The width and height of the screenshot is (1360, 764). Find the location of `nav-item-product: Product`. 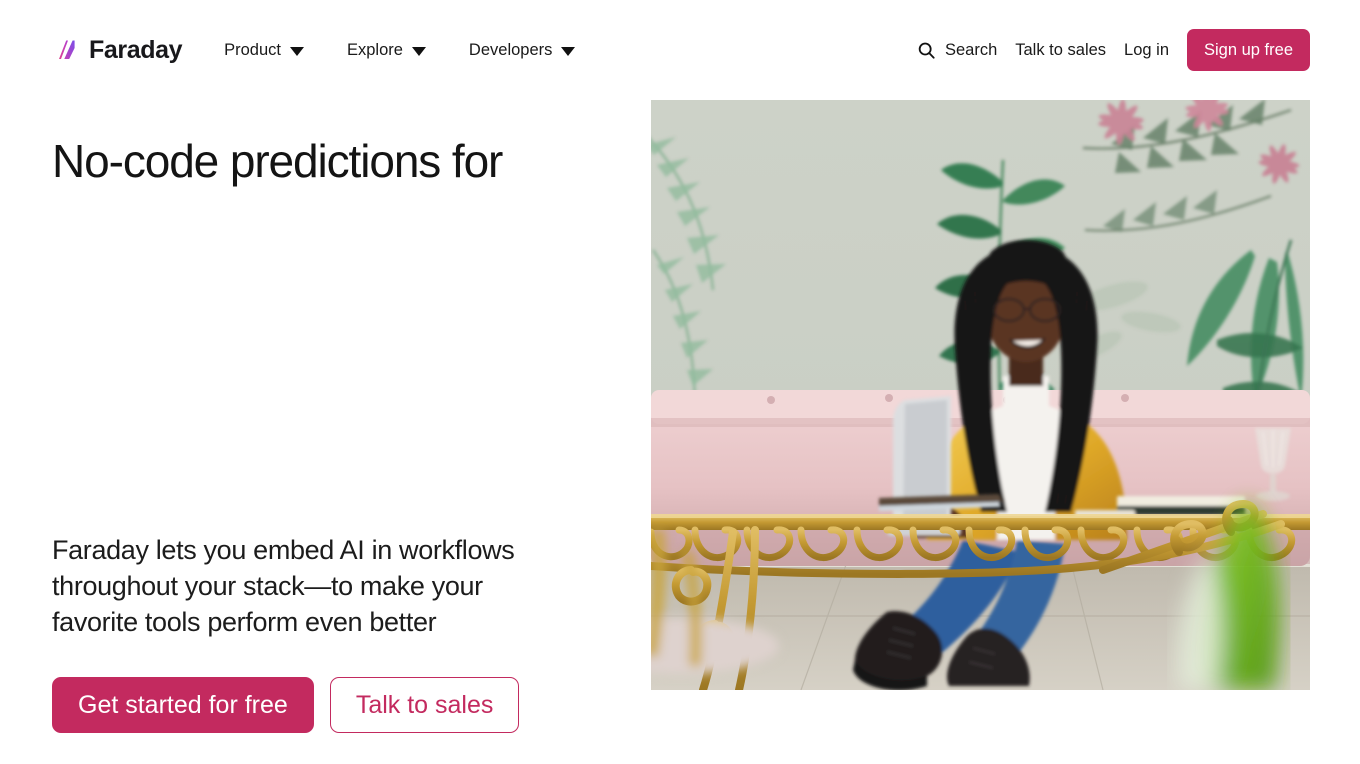

nav-item-product: Product is located at coordinates (264, 50).